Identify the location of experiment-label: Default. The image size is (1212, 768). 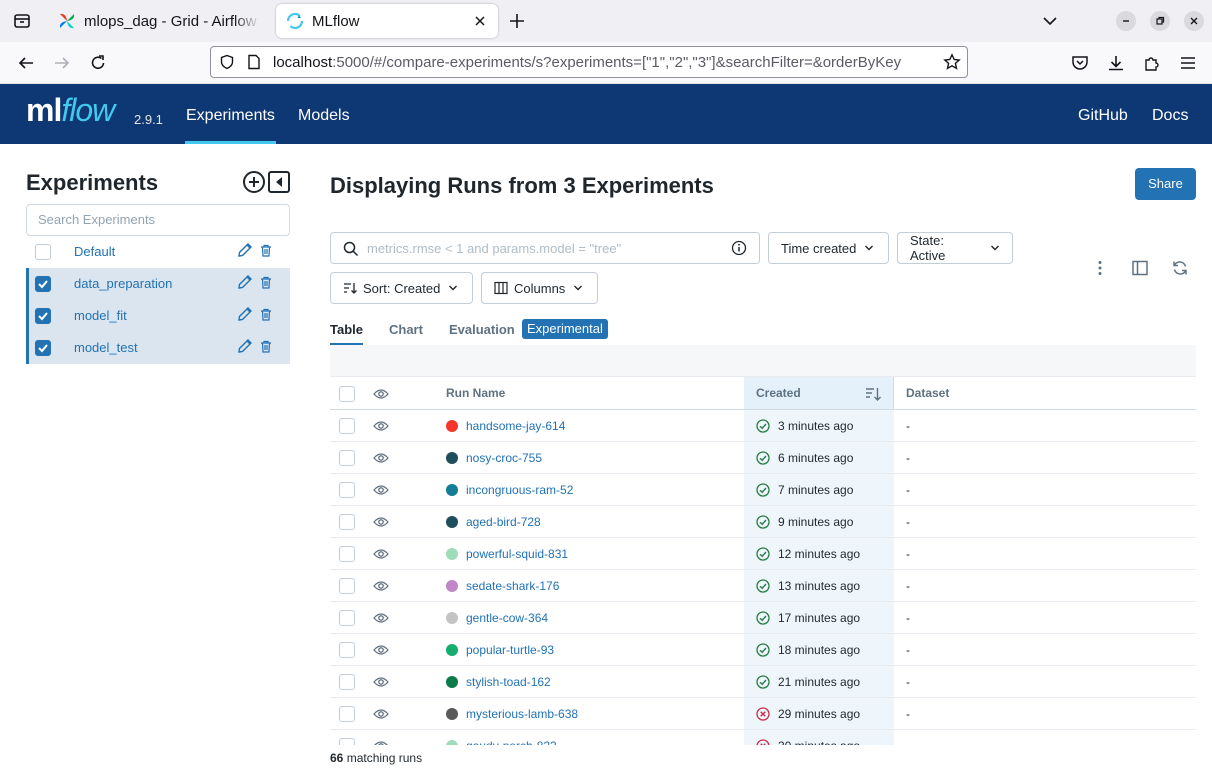
(94, 251).